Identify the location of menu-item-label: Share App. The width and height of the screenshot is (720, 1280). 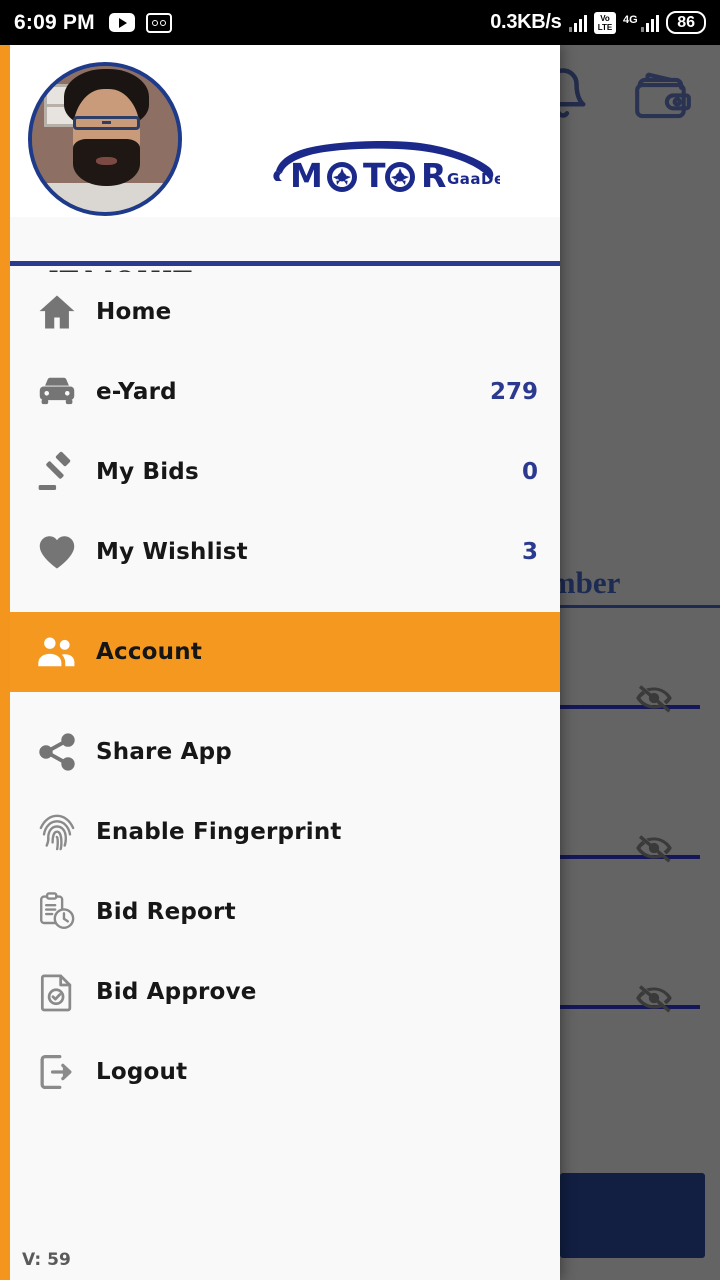
(164, 752).